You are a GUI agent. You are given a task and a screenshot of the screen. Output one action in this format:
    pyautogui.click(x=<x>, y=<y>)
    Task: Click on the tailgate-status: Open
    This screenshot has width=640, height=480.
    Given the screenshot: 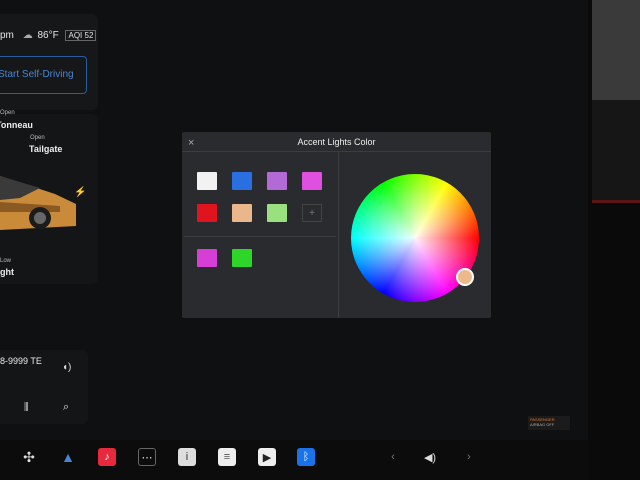 What is the action you would take?
    pyautogui.click(x=37, y=138)
    